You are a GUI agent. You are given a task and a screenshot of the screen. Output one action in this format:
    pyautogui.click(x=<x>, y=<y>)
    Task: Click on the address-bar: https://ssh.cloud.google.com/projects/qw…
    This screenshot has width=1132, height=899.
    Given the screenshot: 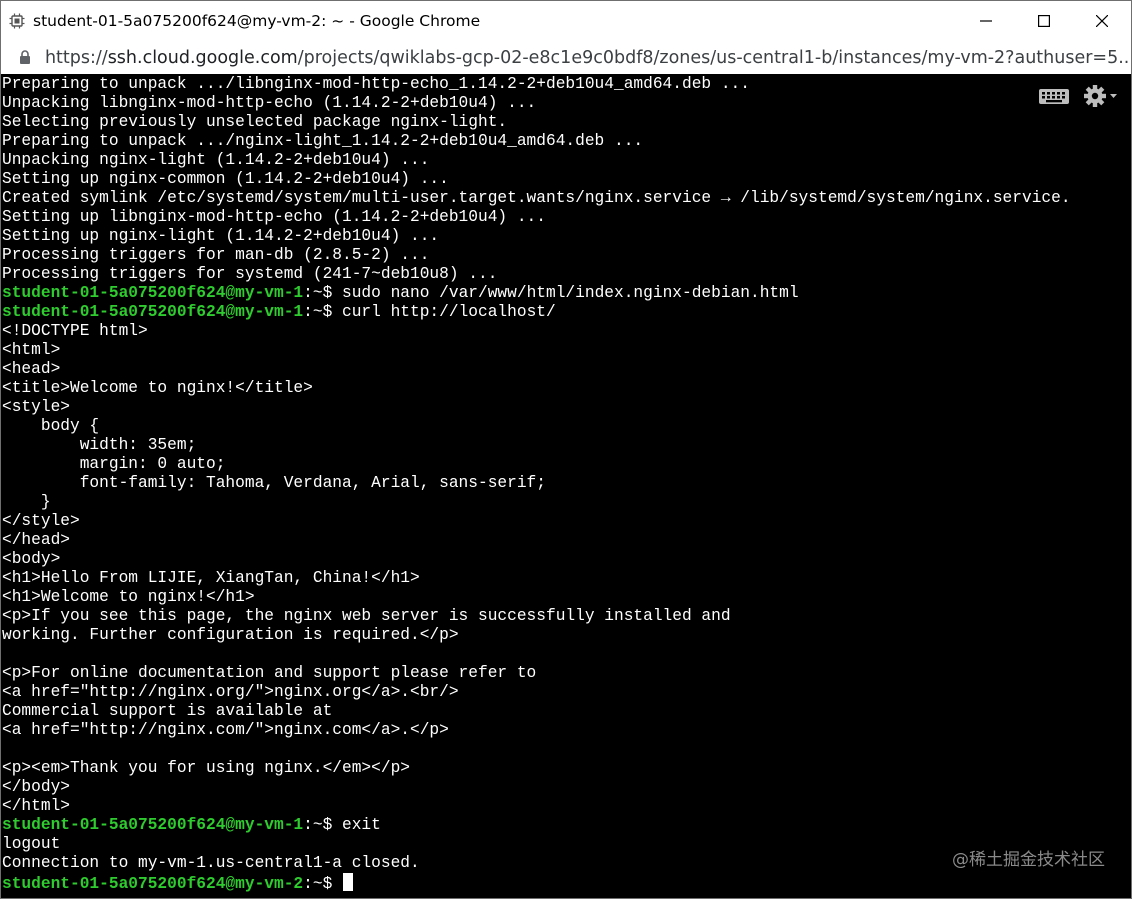 What is the action you would take?
    pyautogui.click(x=566, y=57)
    